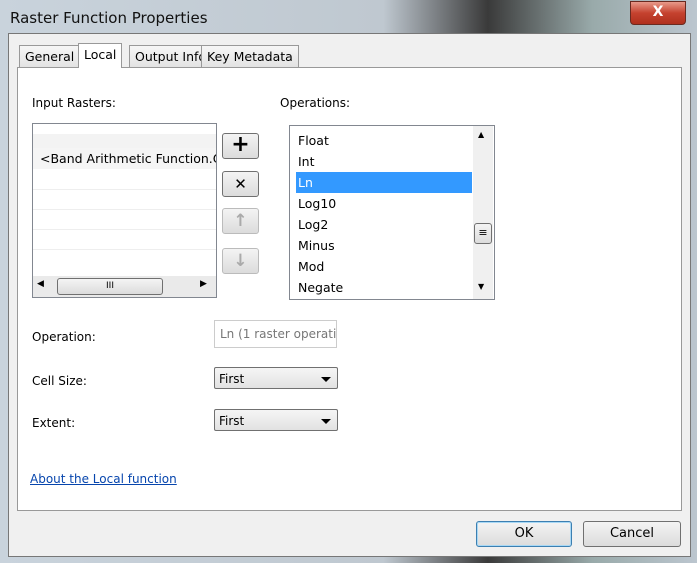 This screenshot has height=563, width=697. Describe the element at coordinates (276, 420) in the screenshot. I see `extent-dropdown: First` at that location.